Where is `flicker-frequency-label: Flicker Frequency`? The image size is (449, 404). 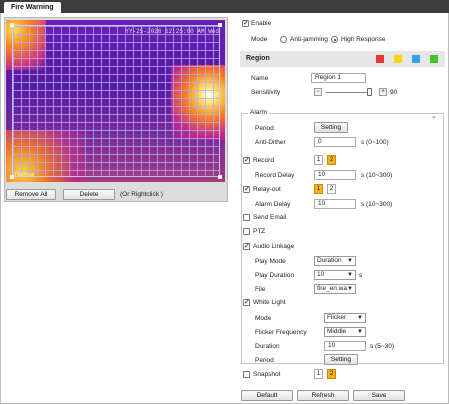 flicker-frequency-label: Flicker Frequency is located at coordinates (281, 332).